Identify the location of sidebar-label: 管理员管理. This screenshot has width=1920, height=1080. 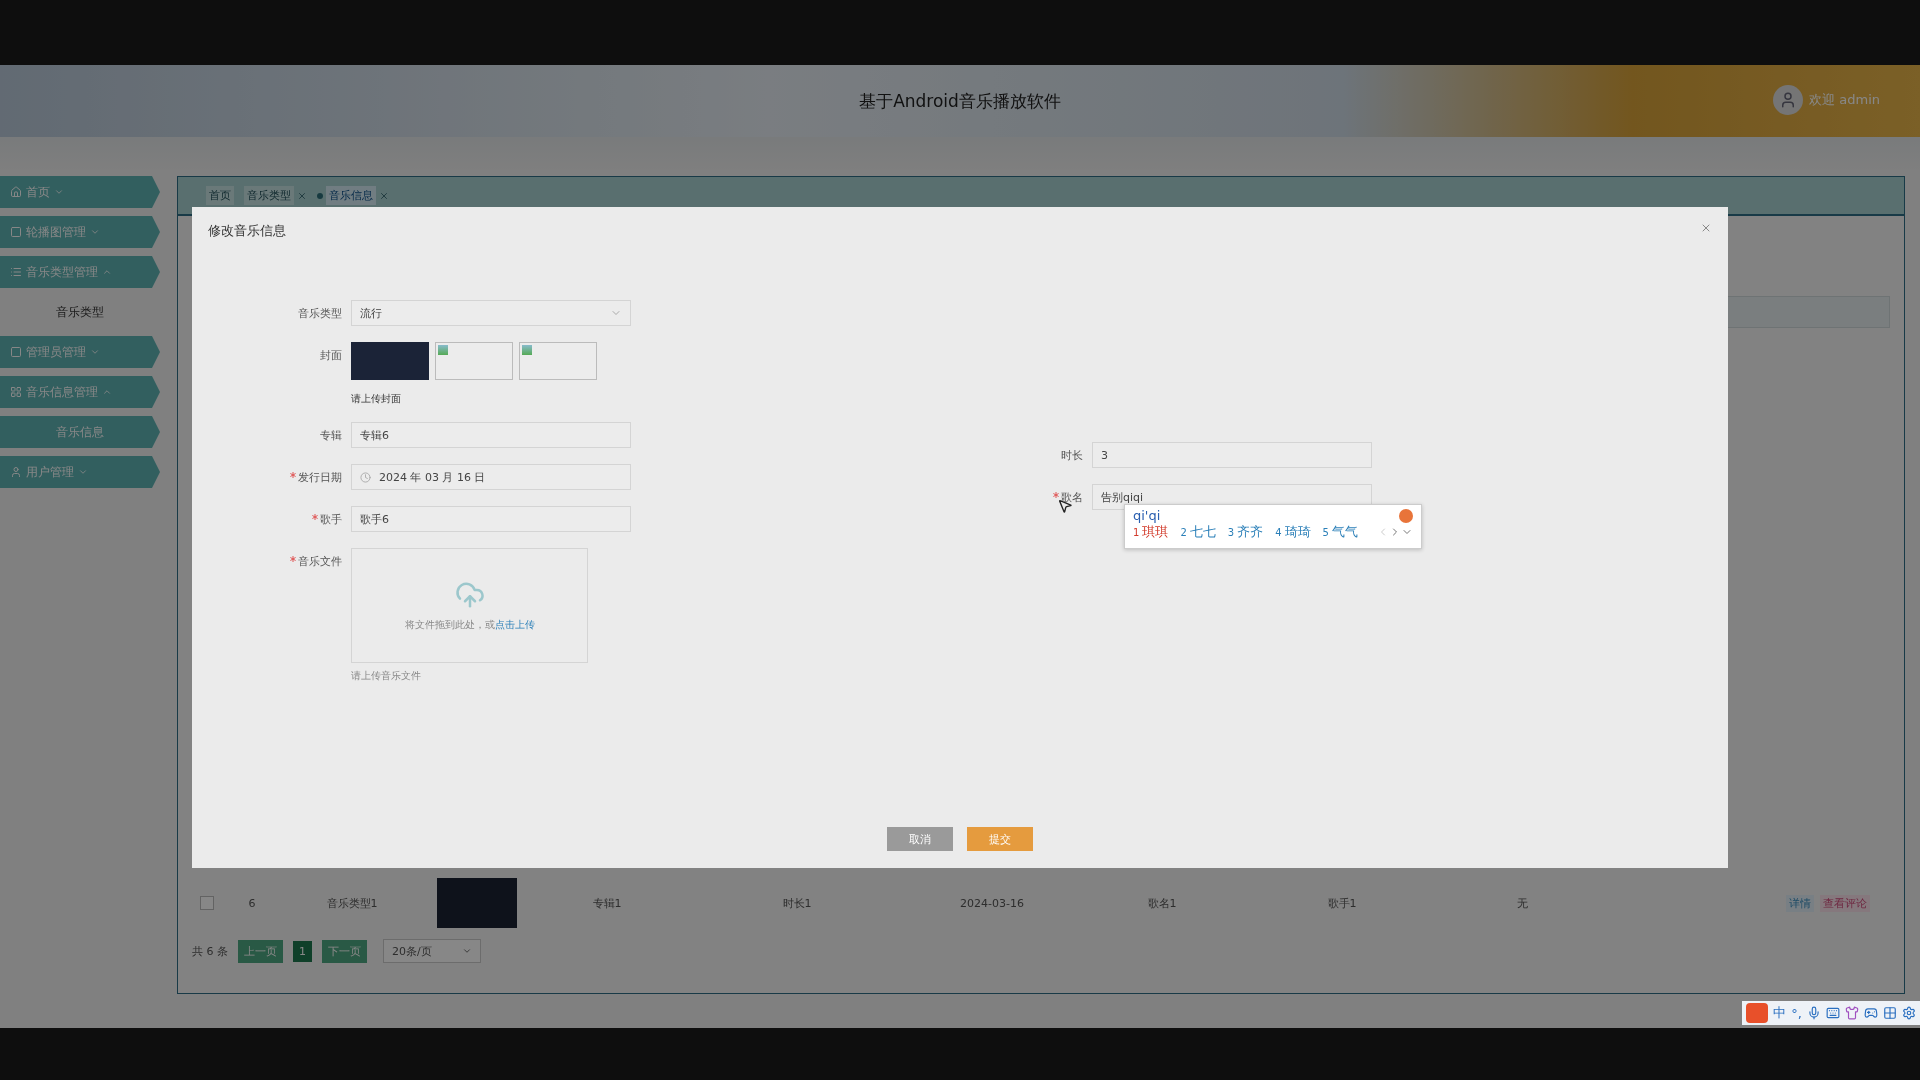
(56, 352).